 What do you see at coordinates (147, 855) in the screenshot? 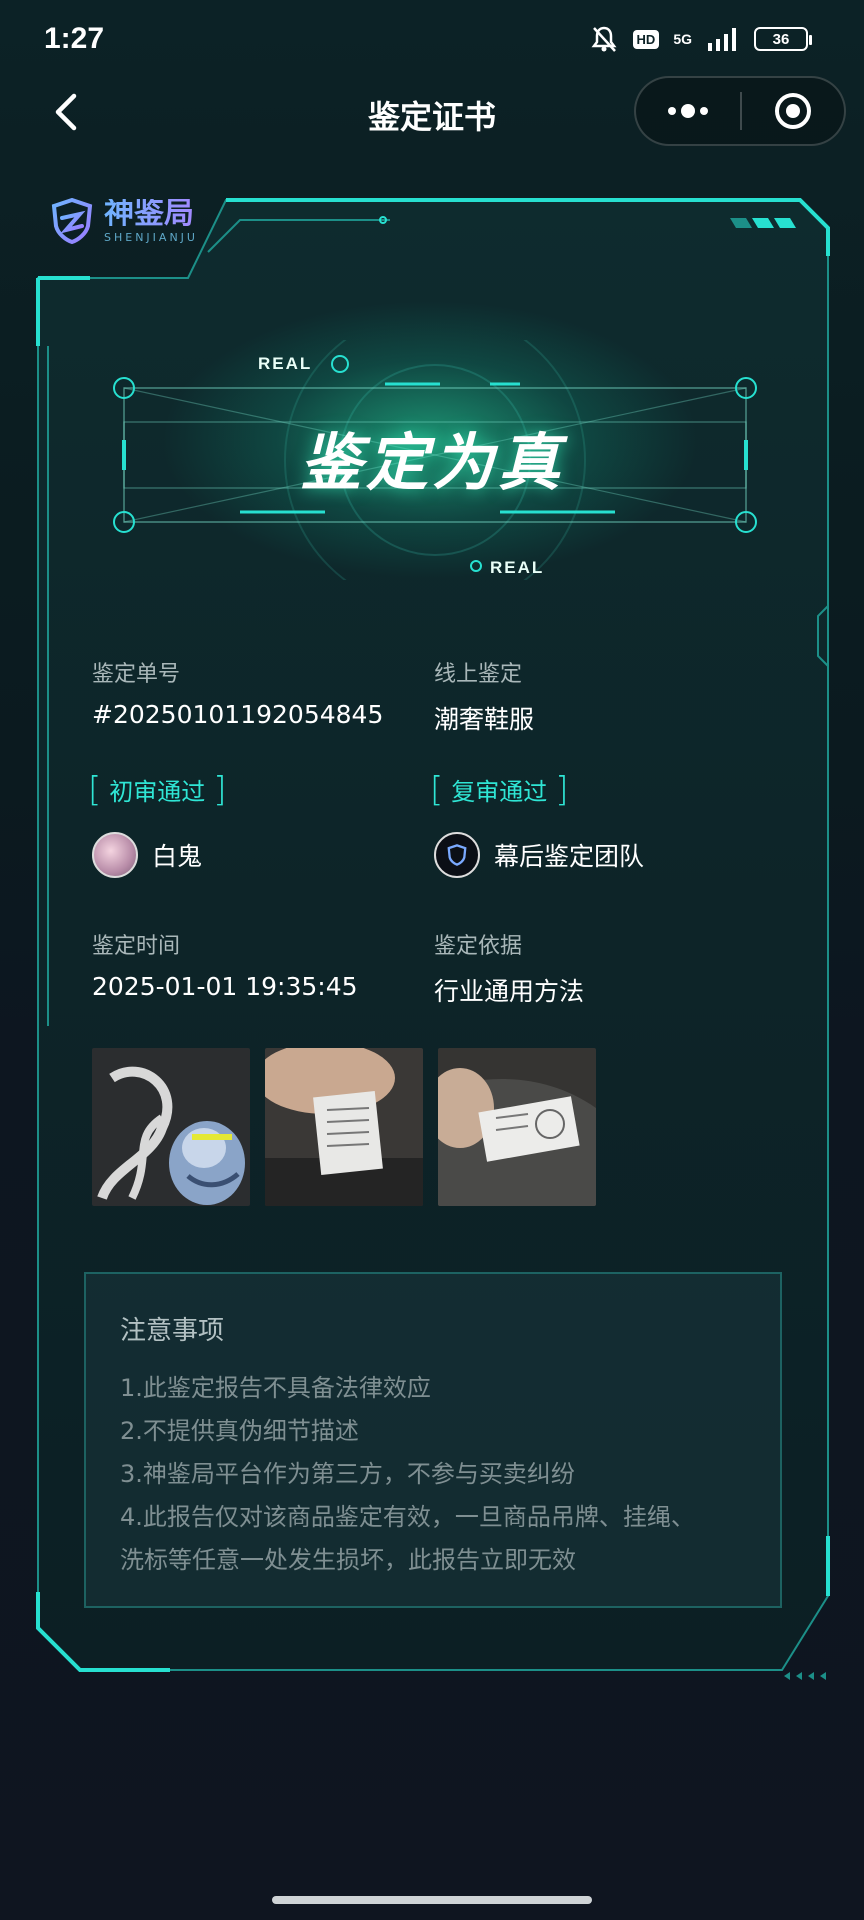
I see `first-reviewer: 白鬼` at bounding box center [147, 855].